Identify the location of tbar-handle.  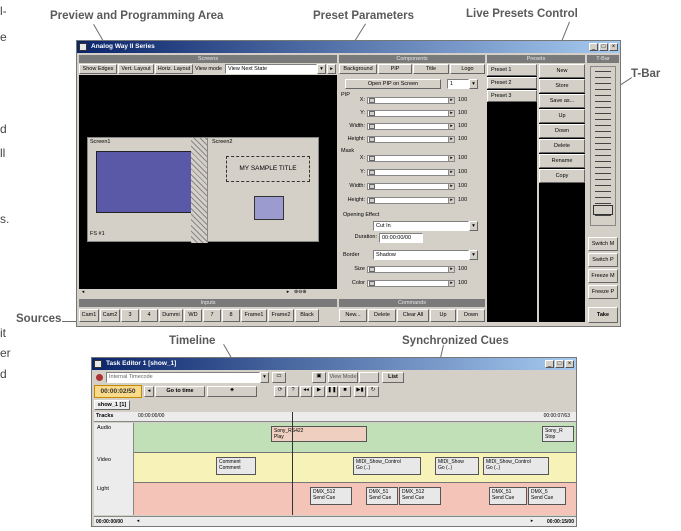
(603, 210).